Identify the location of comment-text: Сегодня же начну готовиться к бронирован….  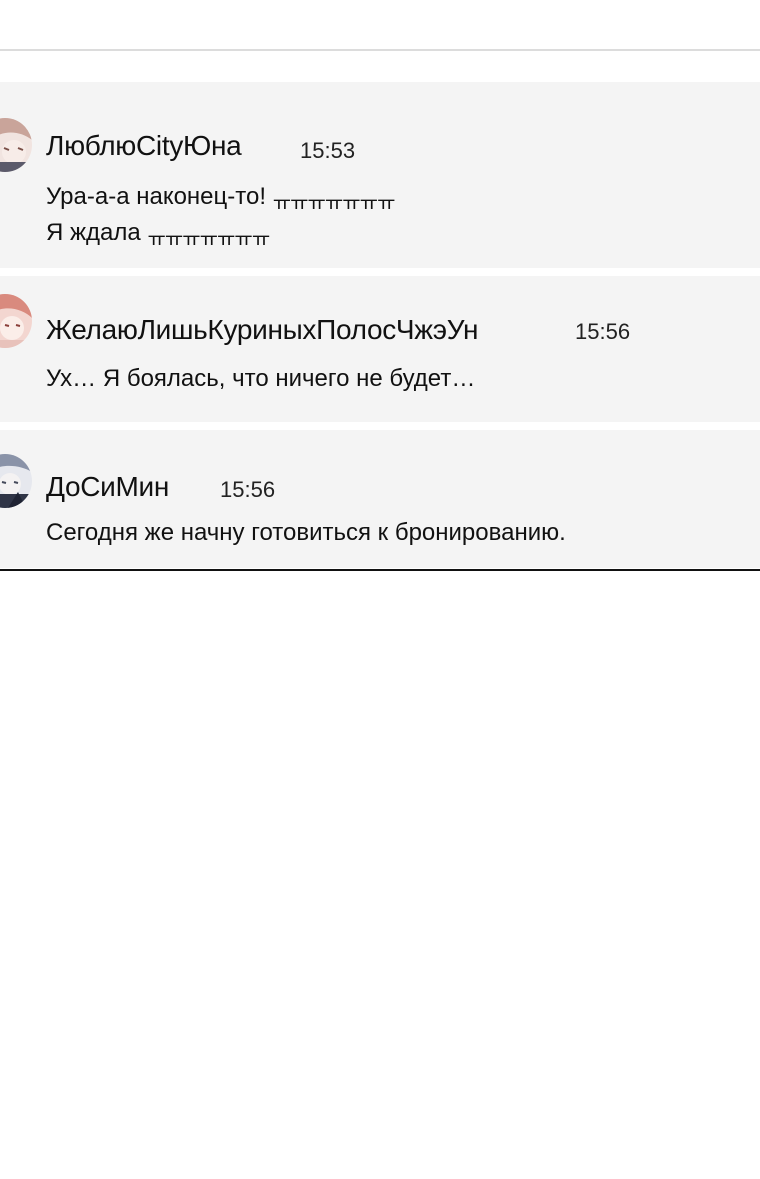
(306, 532).